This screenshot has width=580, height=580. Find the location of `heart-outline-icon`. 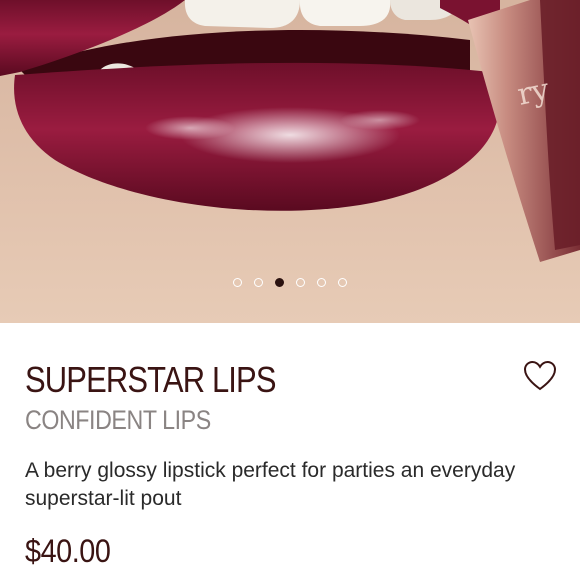

heart-outline-icon is located at coordinates (540, 375).